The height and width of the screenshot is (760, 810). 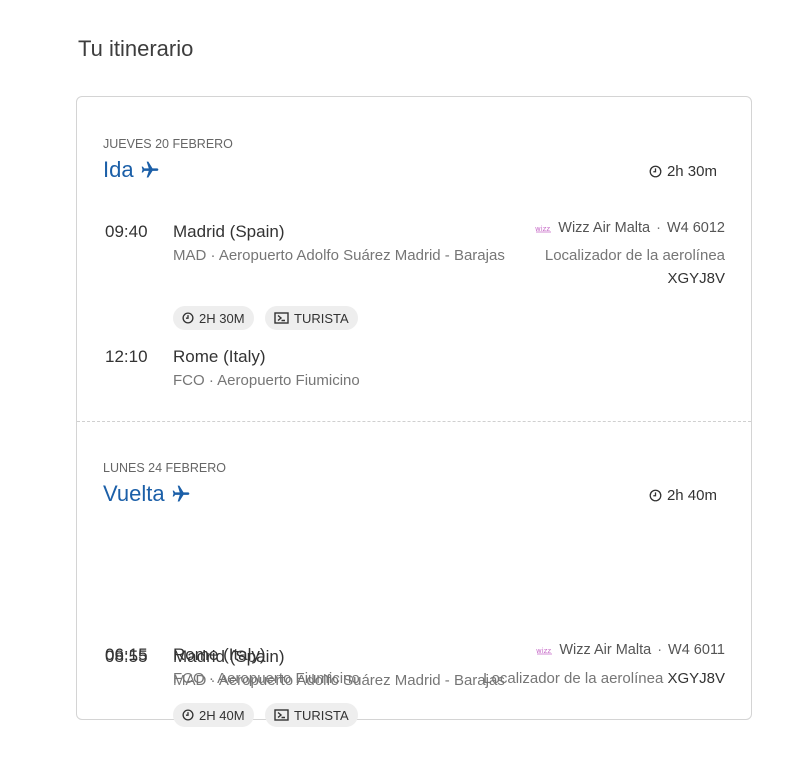 What do you see at coordinates (691, 495) in the screenshot?
I see `return-duration-text: 2h 40m` at bounding box center [691, 495].